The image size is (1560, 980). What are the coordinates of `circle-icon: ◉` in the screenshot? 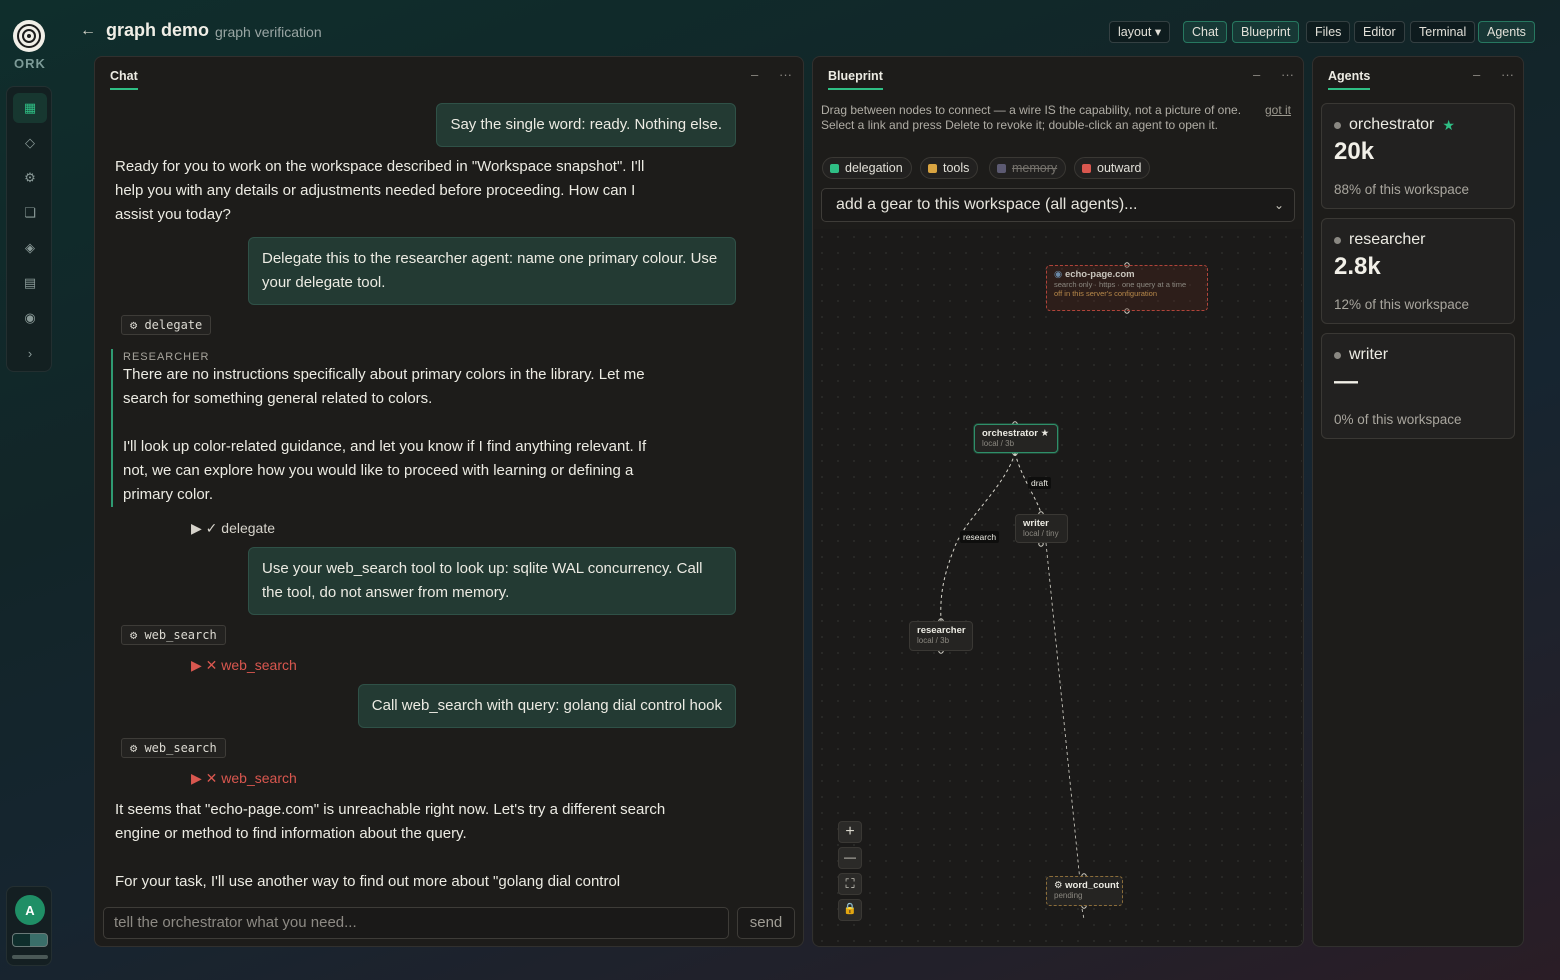 It's located at (30, 318).